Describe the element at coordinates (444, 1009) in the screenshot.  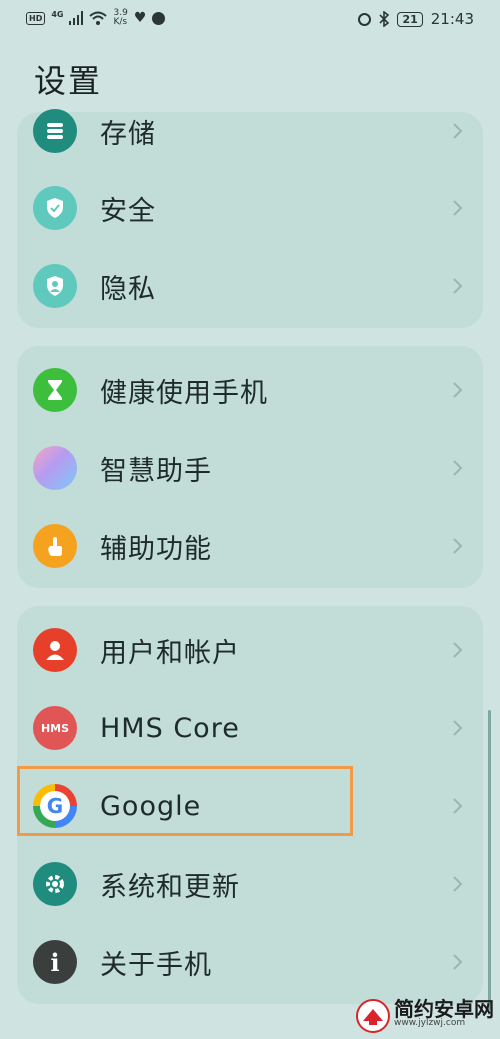
I see `watermark-title: 简约安卓网` at that location.